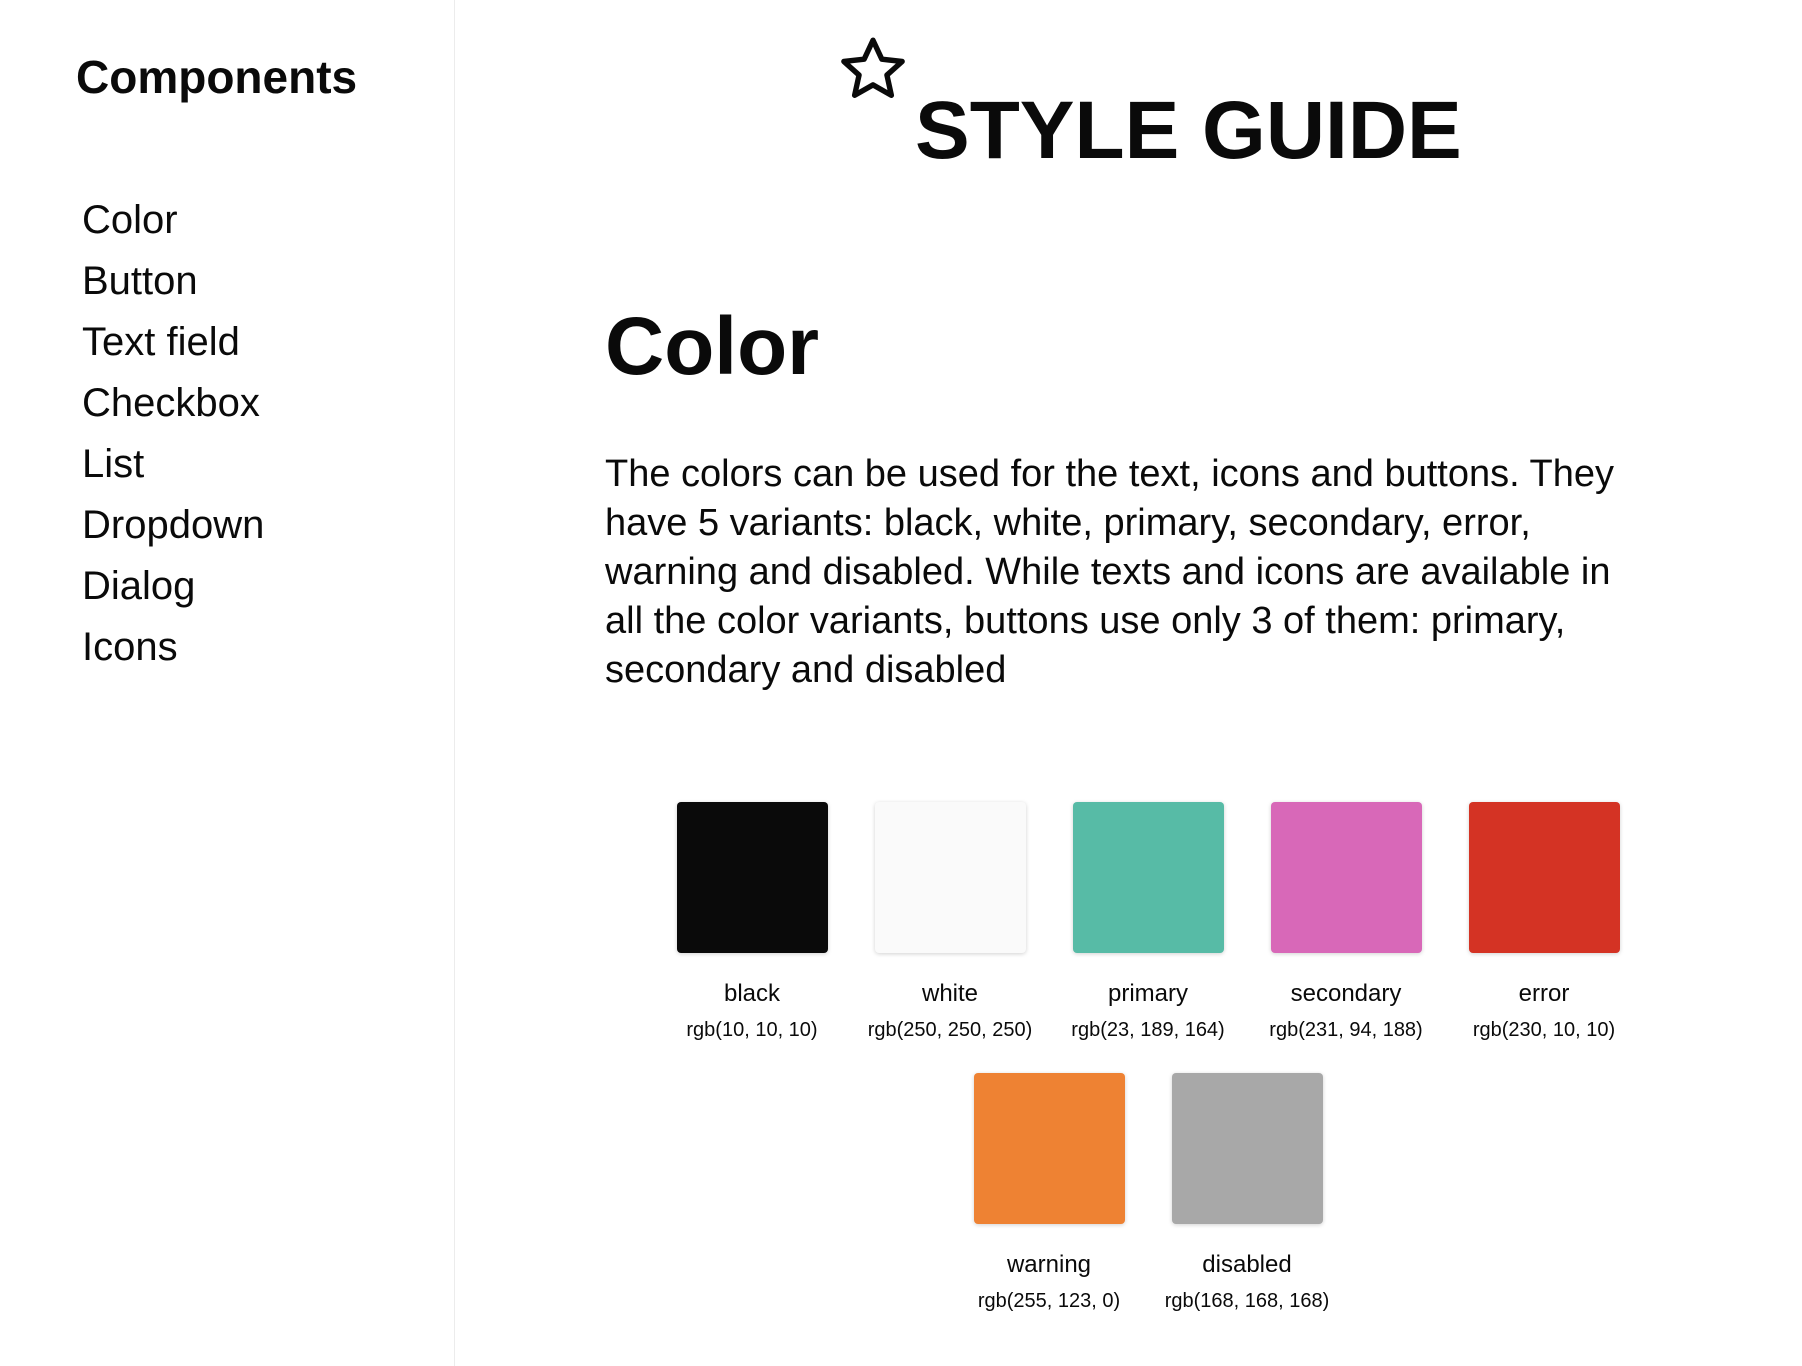 Image resolution: width=1802 pixels, height=1366 pixels. Describe the element at coordinates (1049, 1301) in the screenshot. I see `swatch-value: rgb(255, 123, 0)` at that location.